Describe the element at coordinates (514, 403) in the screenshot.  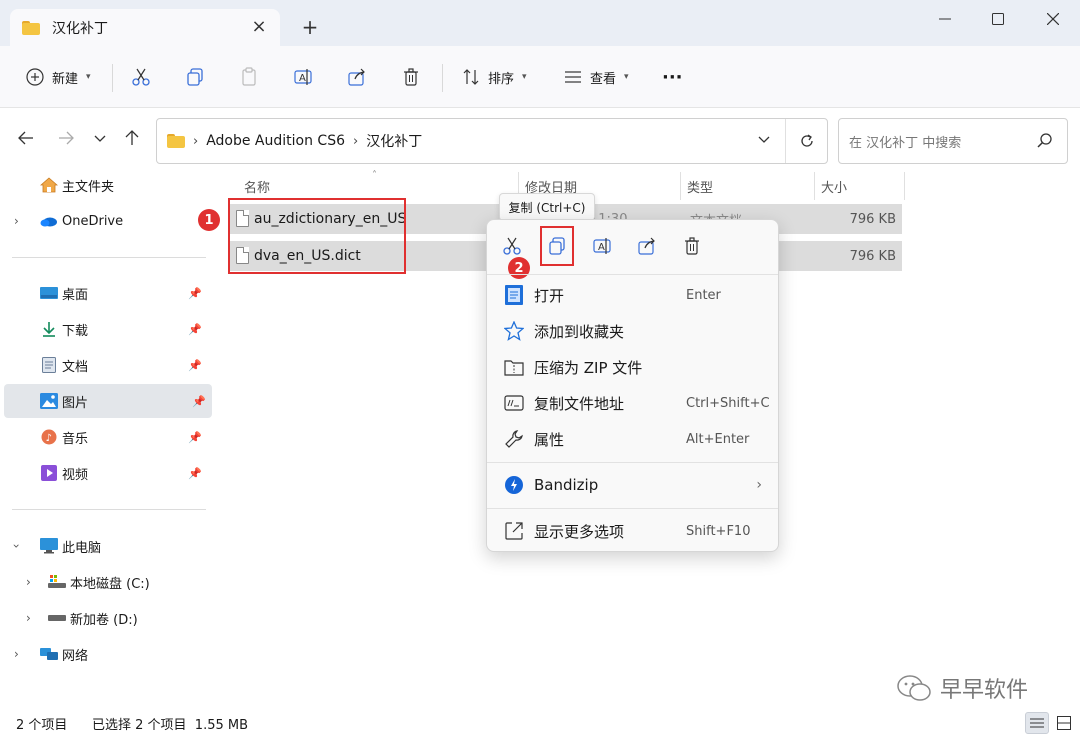
I see `copy-path-icon` at that location.